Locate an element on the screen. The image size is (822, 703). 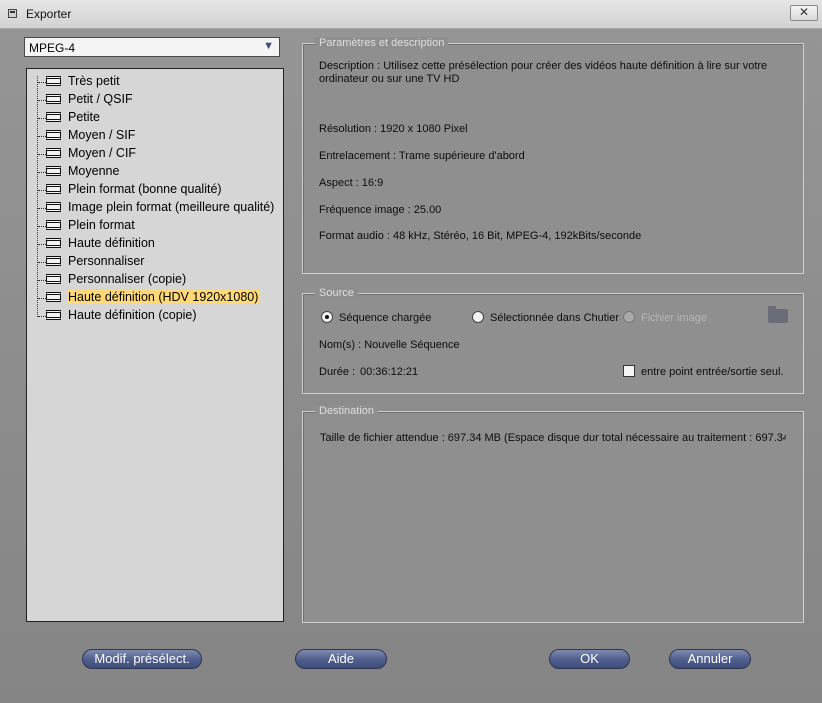
preset-item: Très petit is located at coordinates (155, 82).